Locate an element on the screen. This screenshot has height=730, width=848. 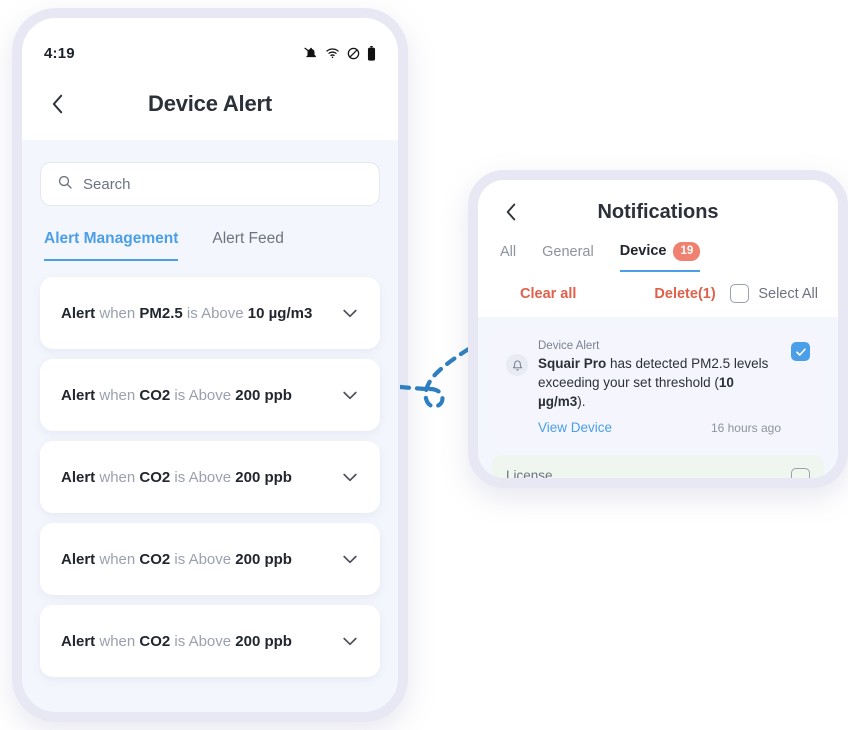
bell-icon is located at coordinates (517, 365).